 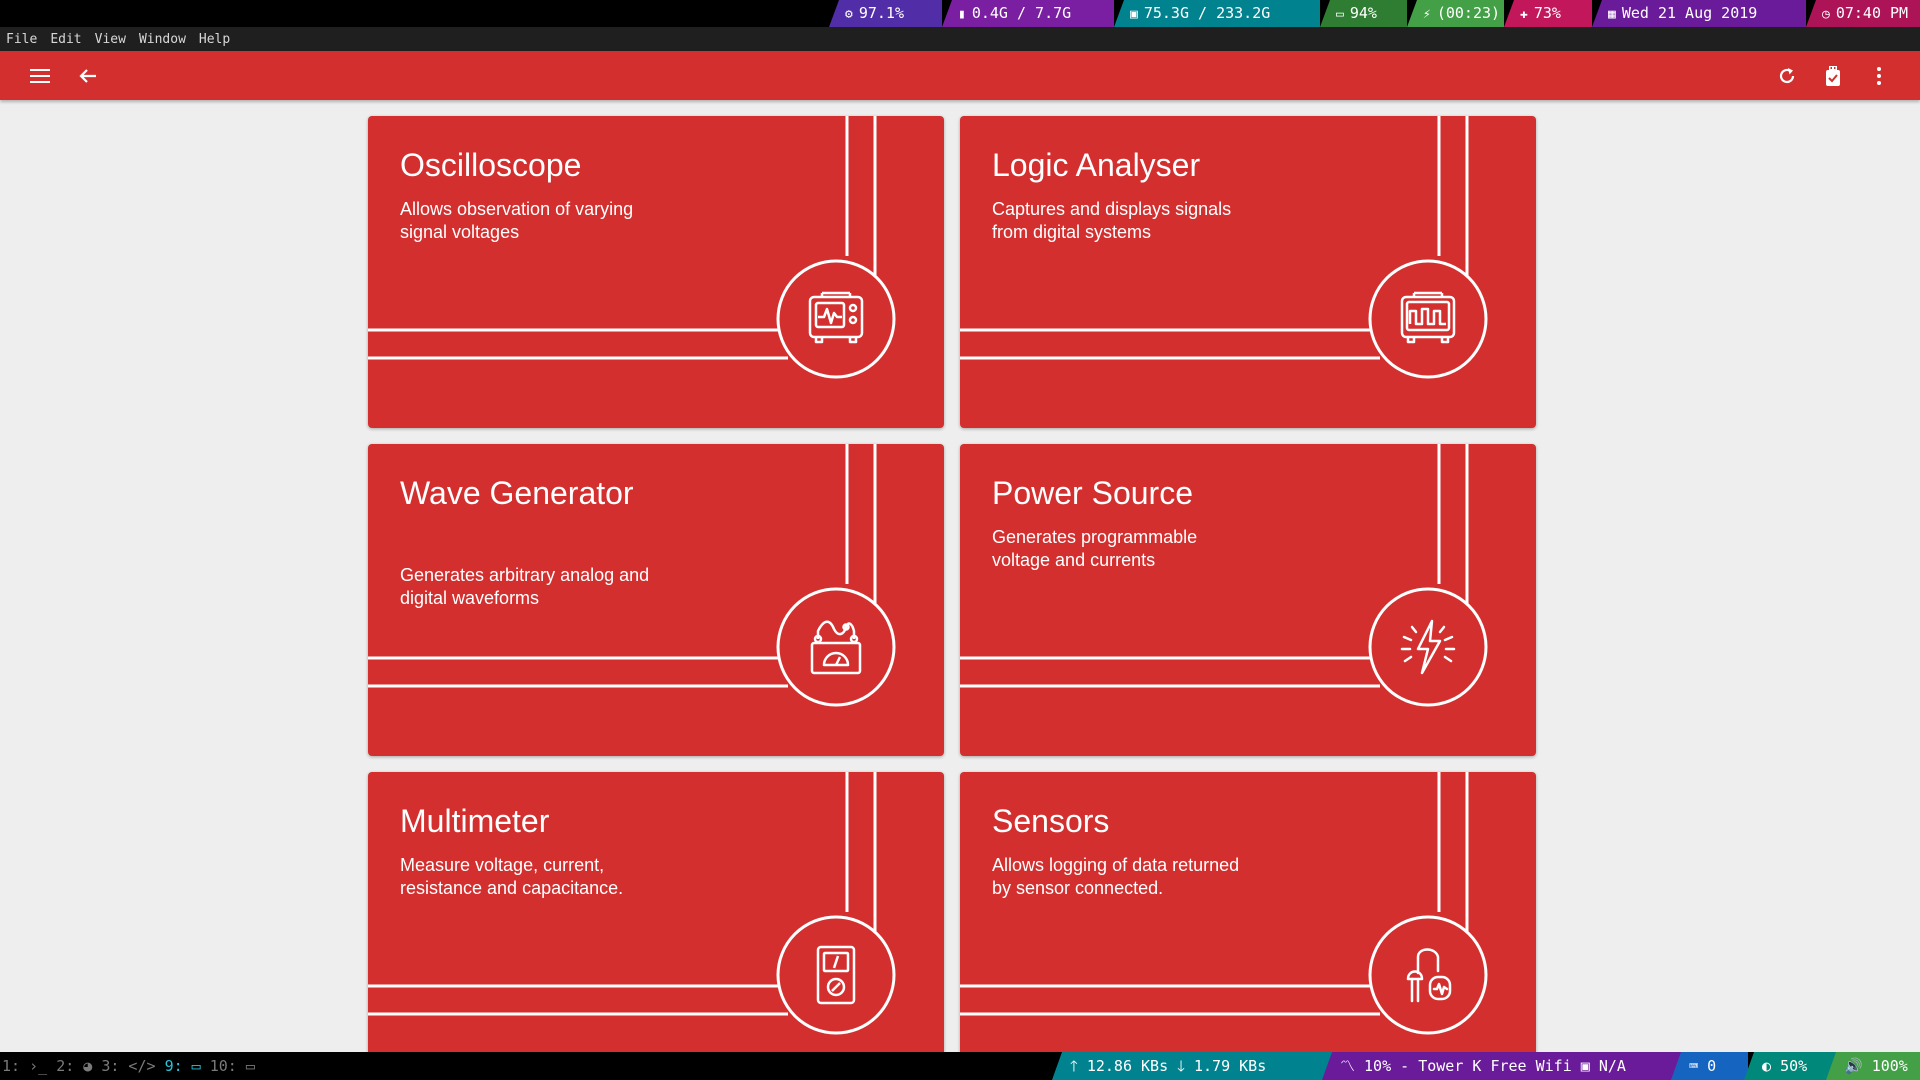 What do you see at coordinates (1429, 975) in the screenshot?
I see `sensors-icon` at bounding box center [1429, 975].